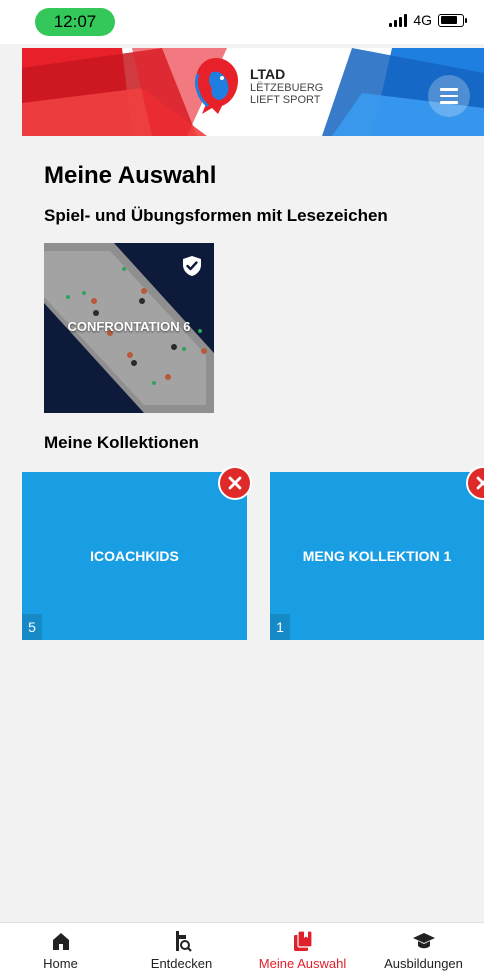  I want to click on collection-card-icoachkids: ICOACHKIDS 5, so click(134, 556).